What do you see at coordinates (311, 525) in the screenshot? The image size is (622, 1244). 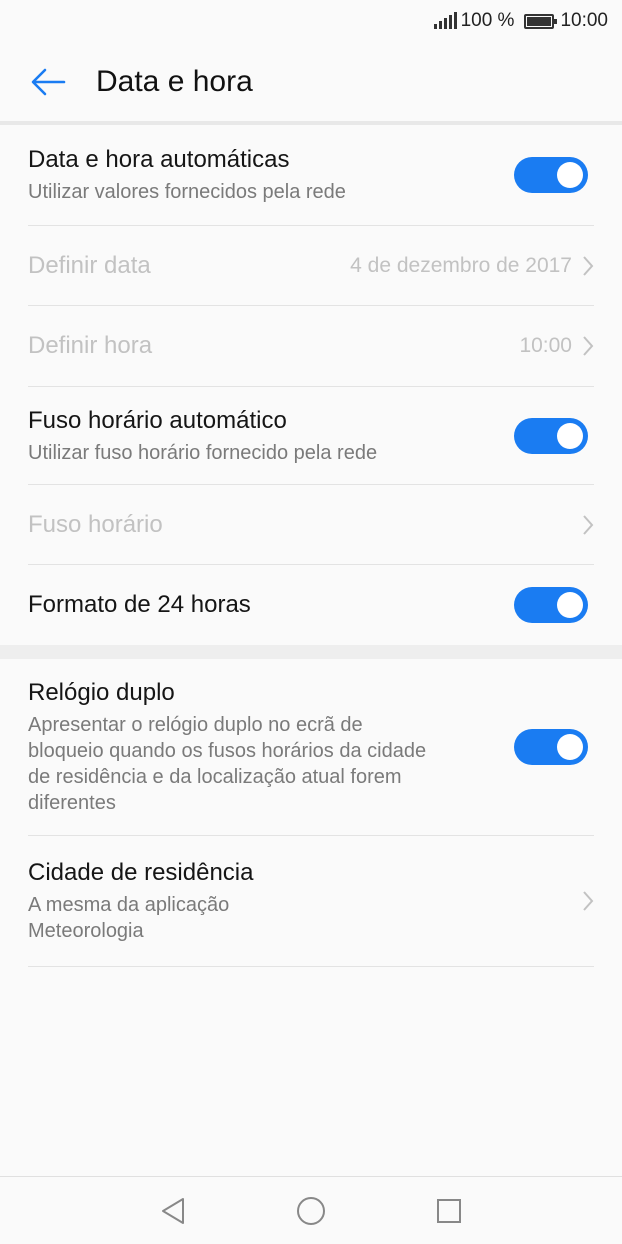 I see `row-timezone: Fuso horário` at bounding box center [311, 525].